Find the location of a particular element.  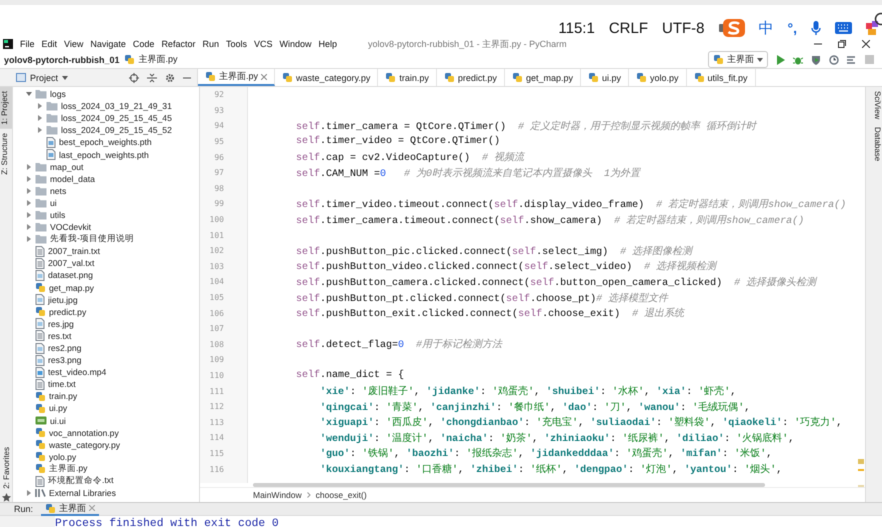

tree-item: 先看我-项目使用说明 is located at coordinates (106, 239).